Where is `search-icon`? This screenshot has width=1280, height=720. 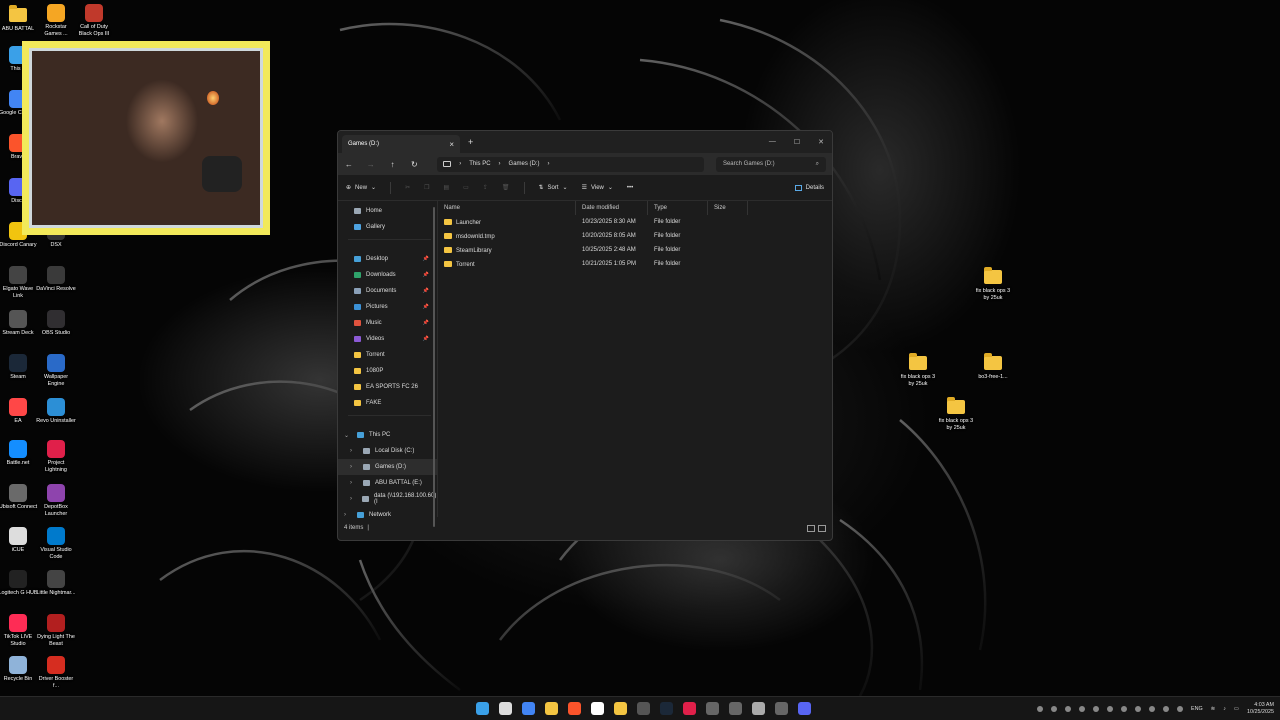 search-icon is located at coordinates (505, 708).